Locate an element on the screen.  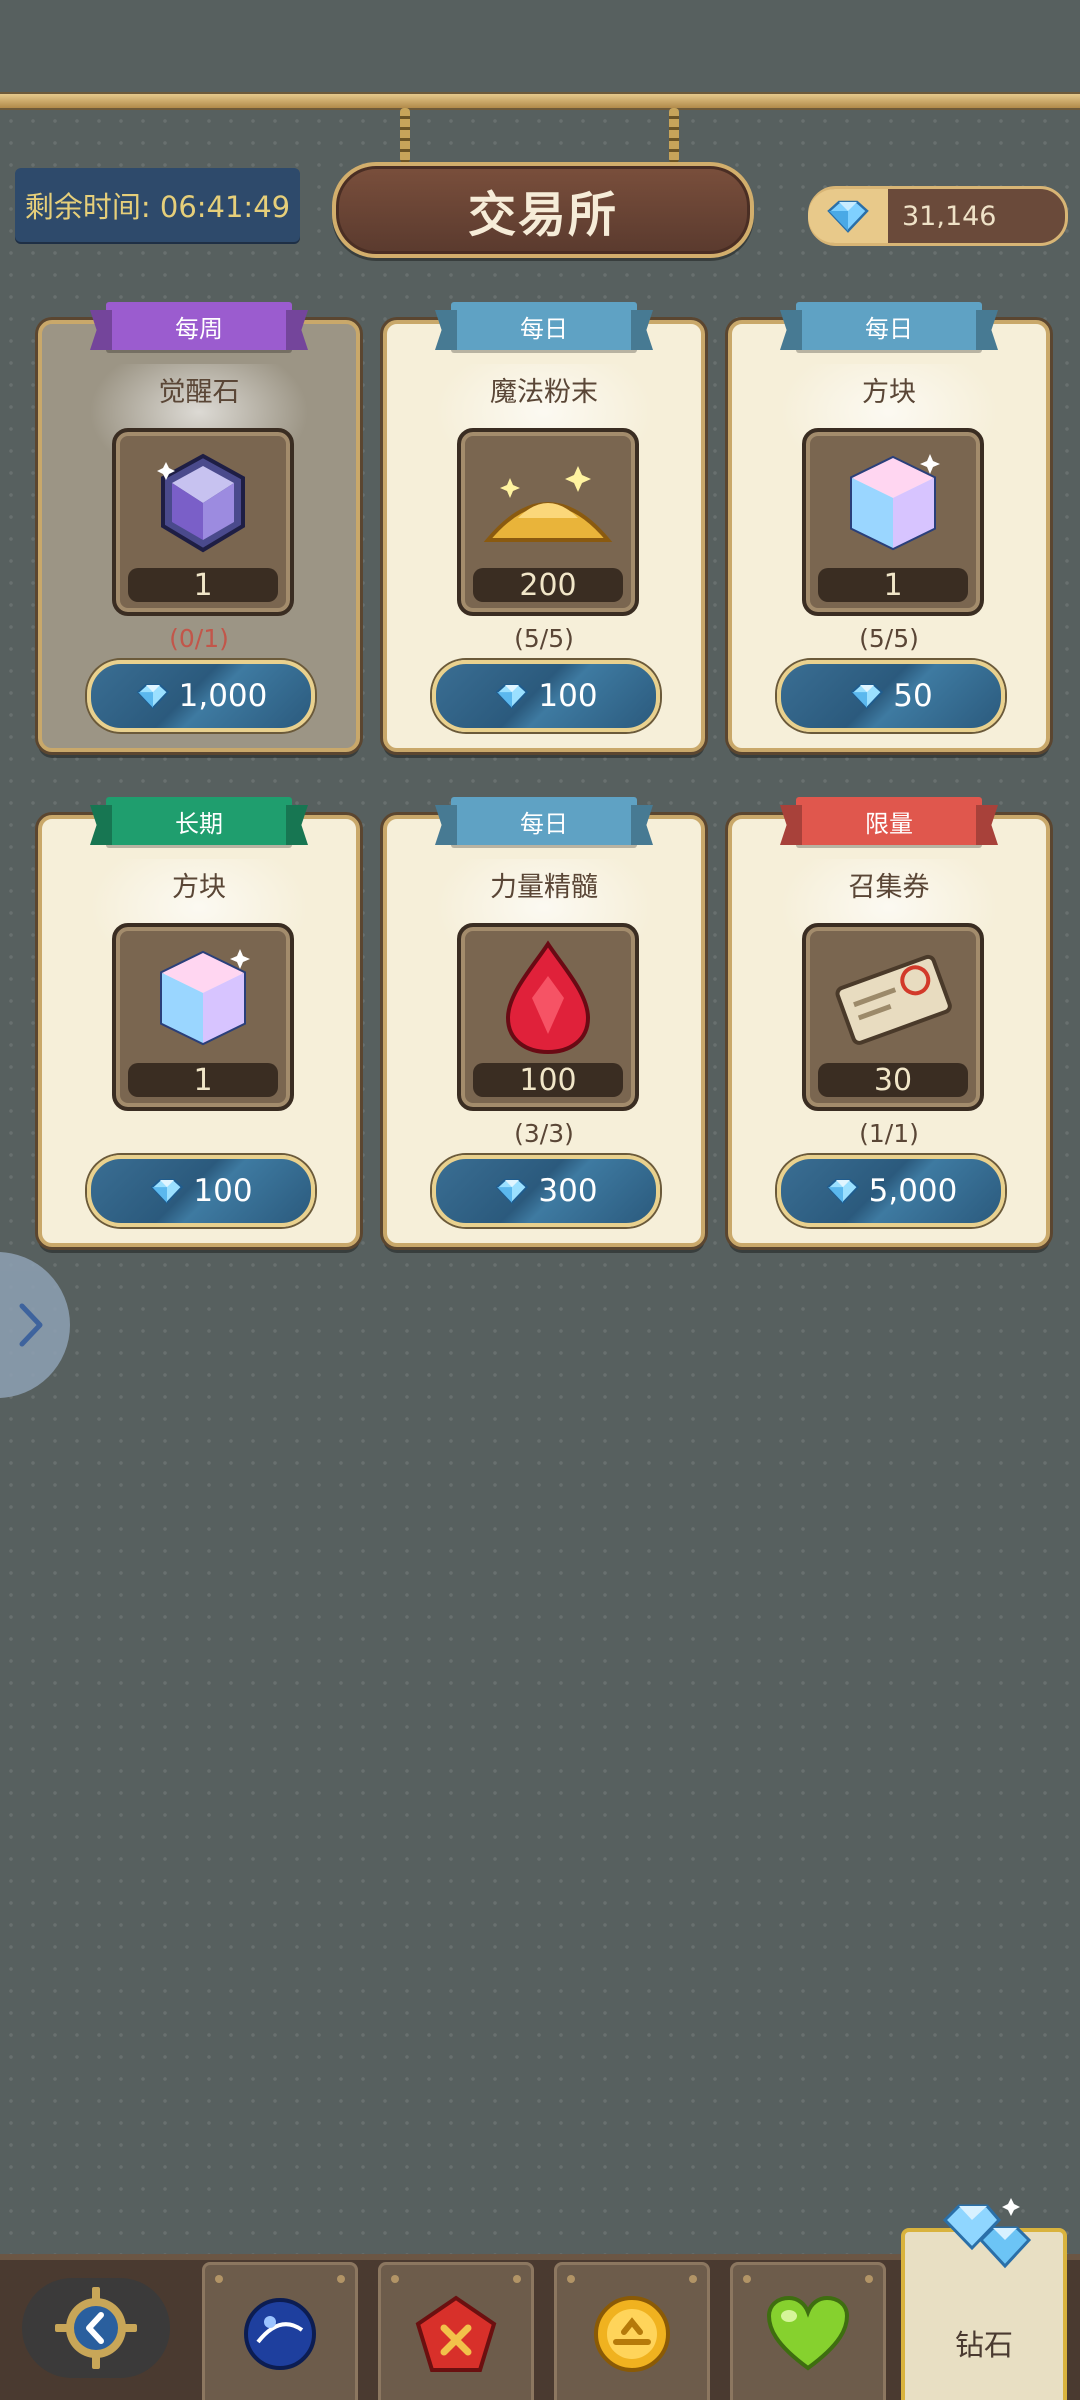
shop-card: 每日方块 1 (5/5) 50 is located at coordinates (889, 527).